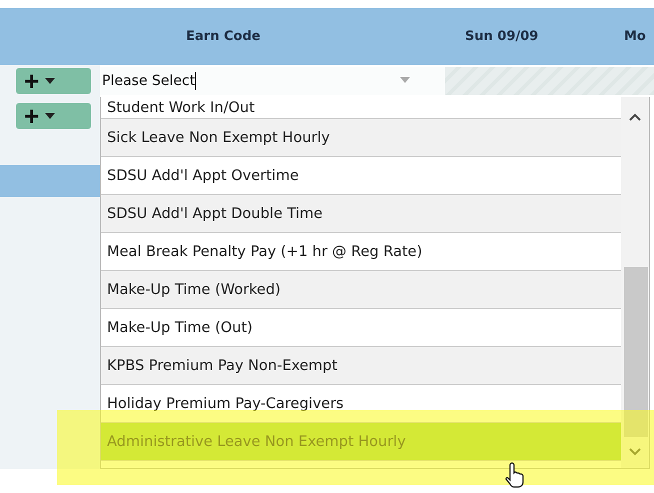 The width and height of the screenshot is (654, 493). Describe the element at coordinates (636, 352) in the screenshot. I see `scrollbar-thumb` at that location.